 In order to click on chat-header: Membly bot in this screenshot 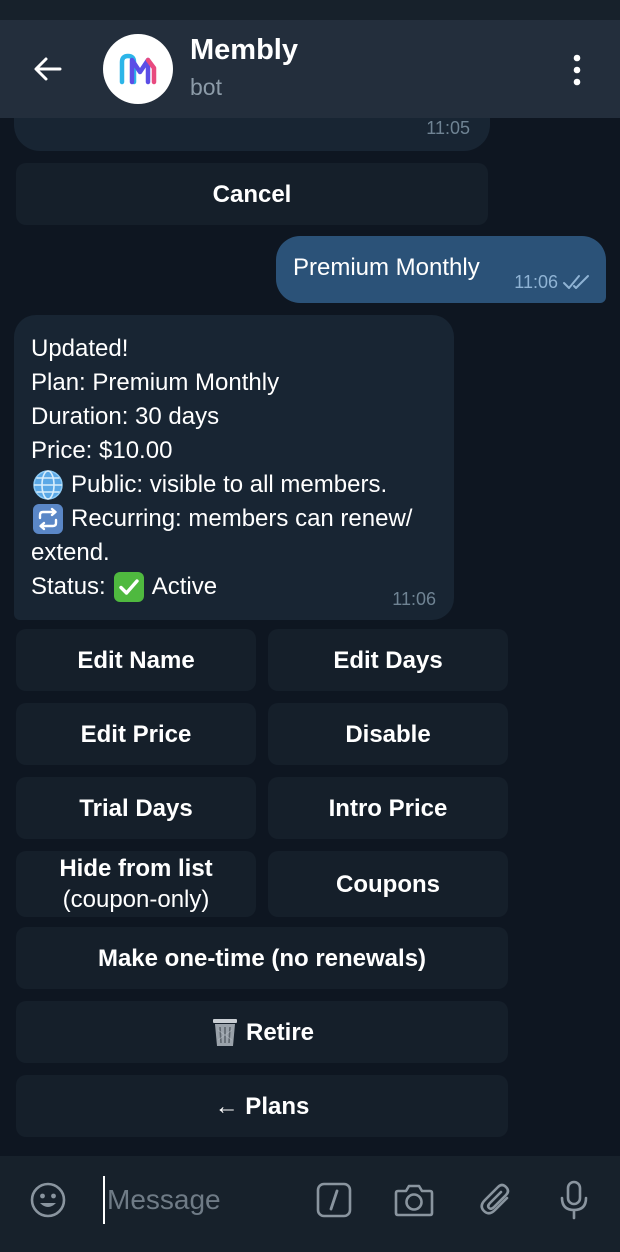, I will do `click(310, 69)`.